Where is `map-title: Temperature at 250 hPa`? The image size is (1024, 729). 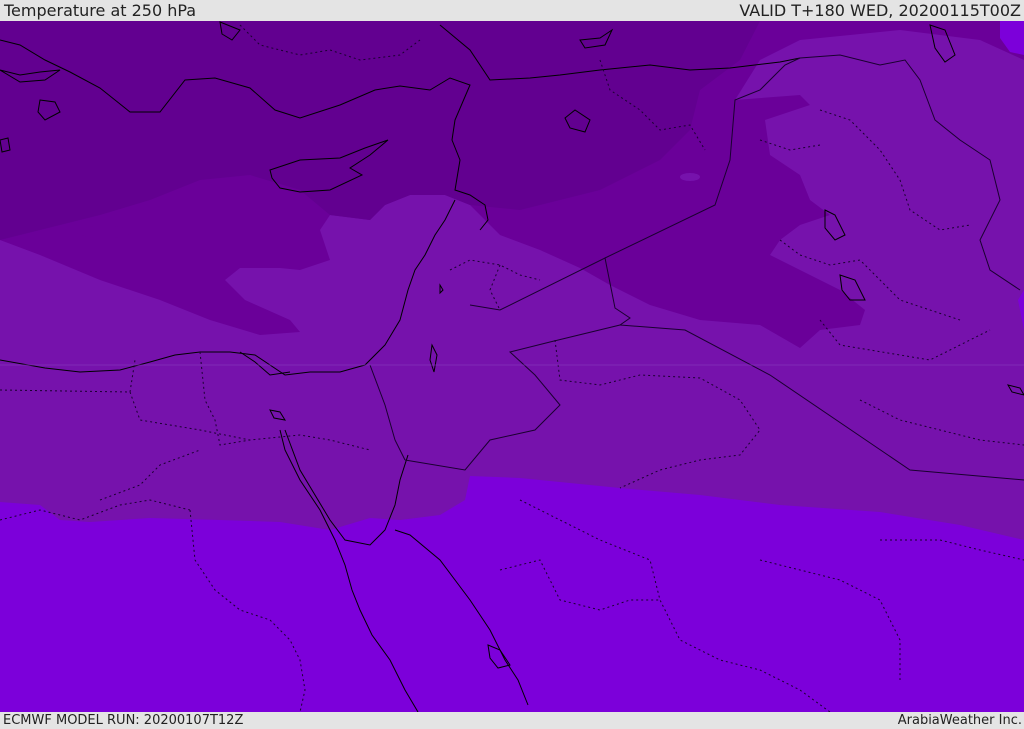 map-title: Temperature at 250 hPa is located at coordinates (100, 10).